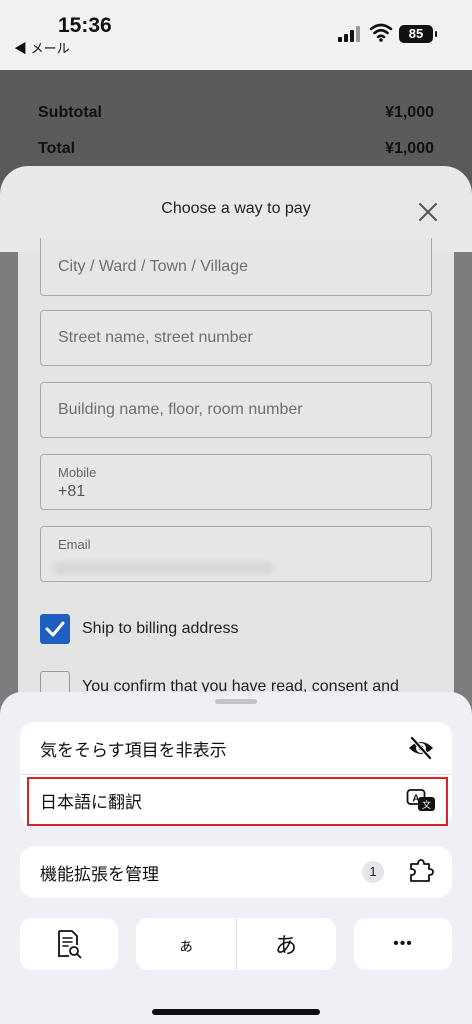  I want to click on status-bar: 15:36 ◀ メール 85, so click(236, 35).